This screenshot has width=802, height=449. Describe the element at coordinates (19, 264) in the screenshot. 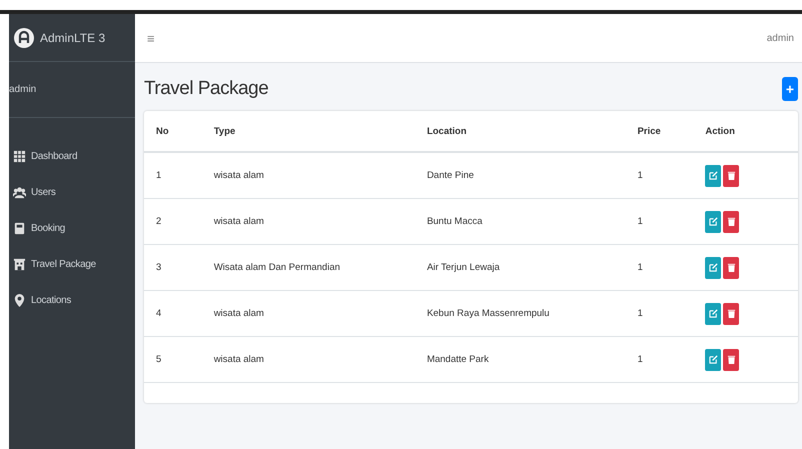

I see `building-icon` at that location.